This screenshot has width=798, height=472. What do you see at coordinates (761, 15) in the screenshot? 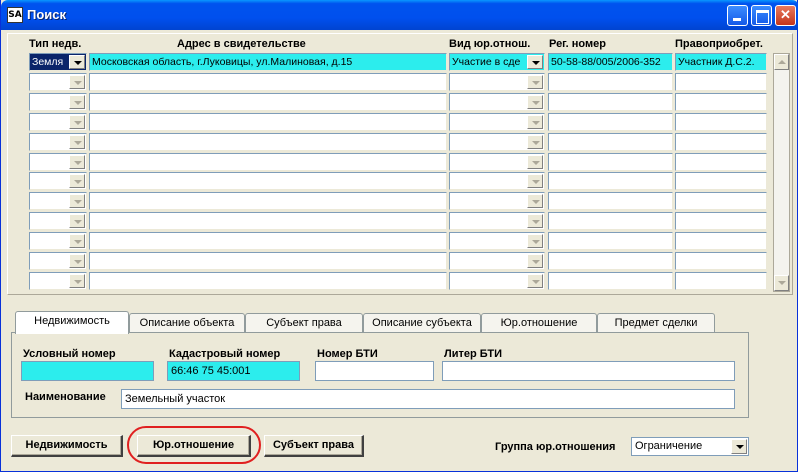
I see `maximize-icon` at bounding box center [761, 15].